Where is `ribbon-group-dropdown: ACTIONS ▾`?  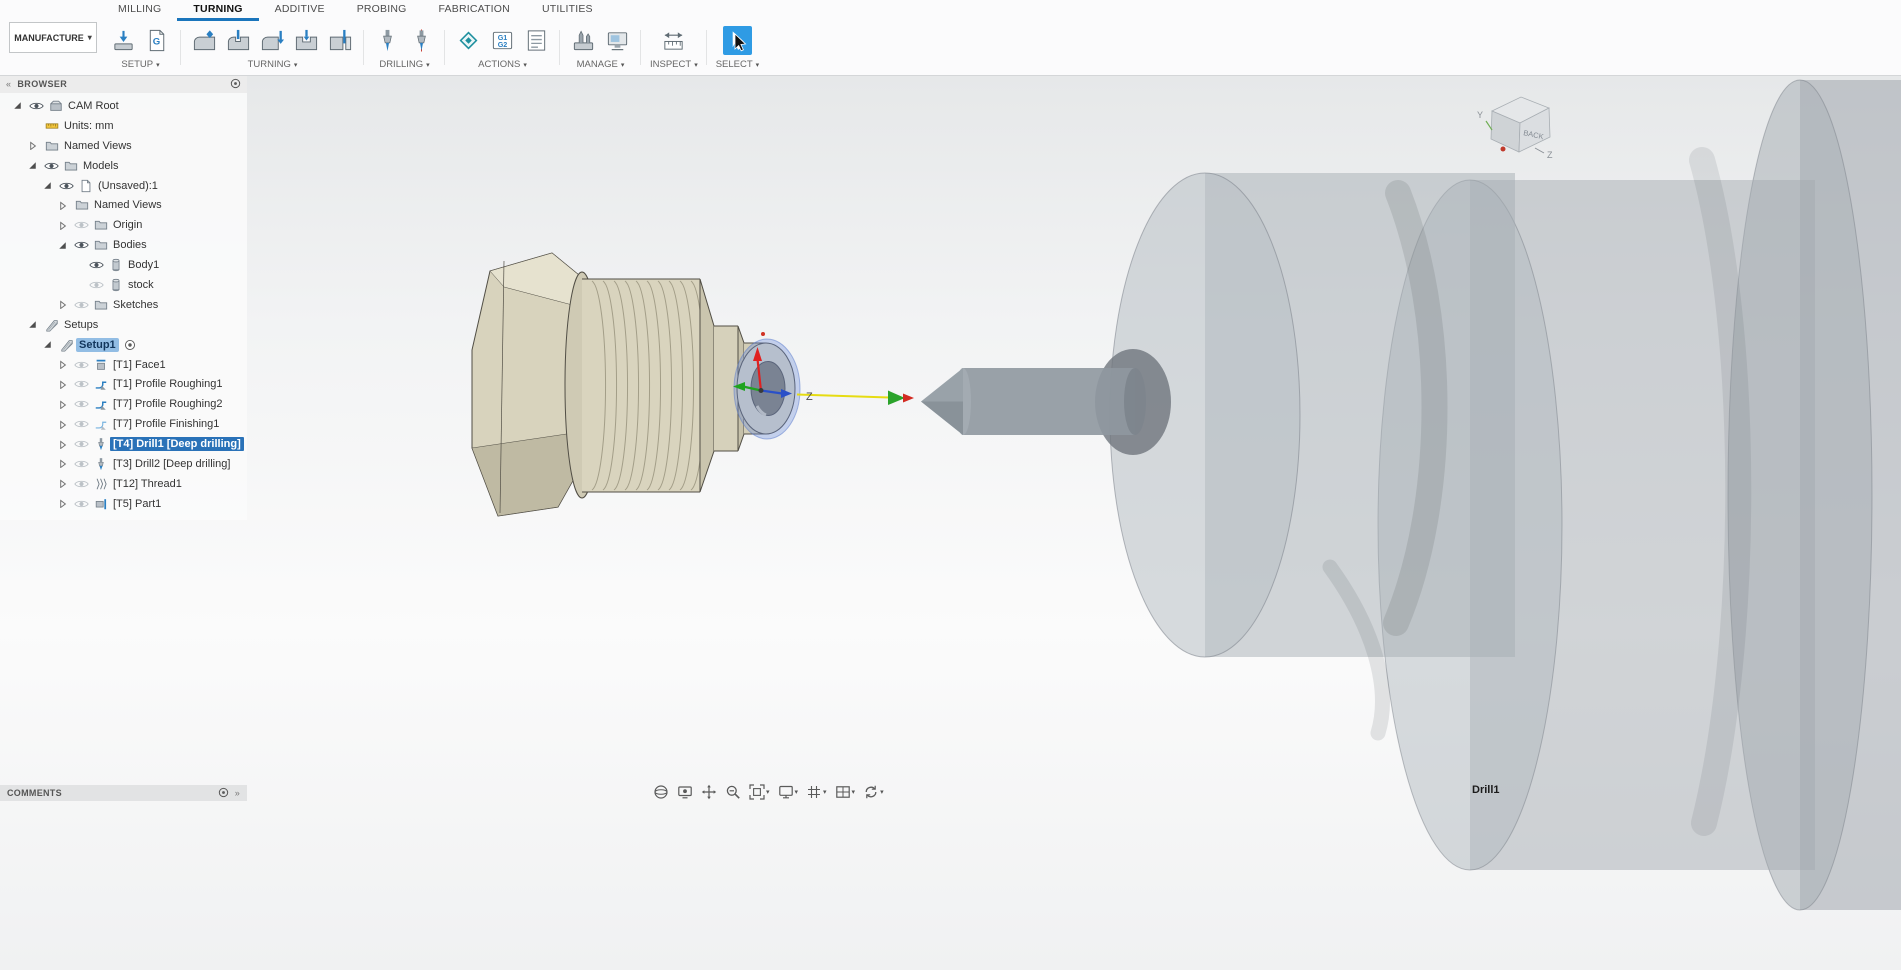
ribbon-group-dropdown: ACTIONS ▾ is located at coordinates (502, 64).